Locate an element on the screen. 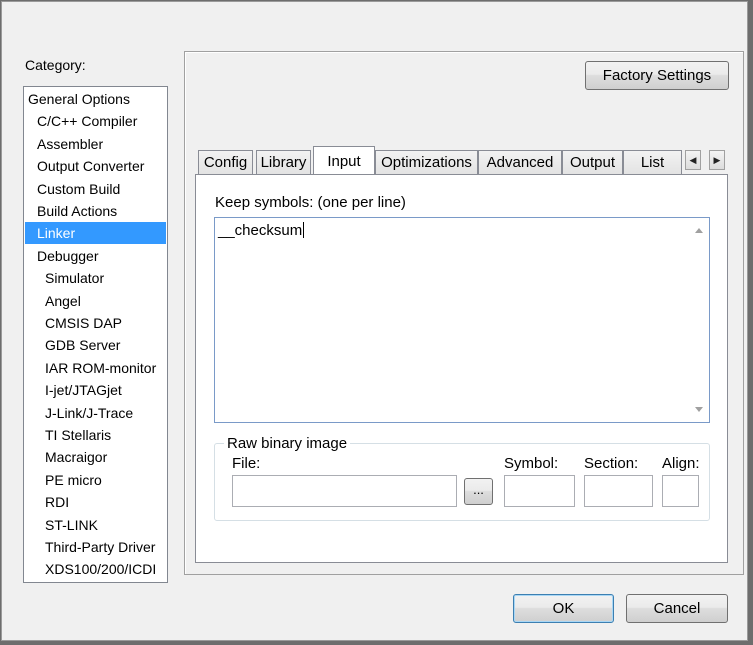 Image resolution: width=753 pixels, height=645 pixels. category-item: Simulator is located at coordinates (95, 278).